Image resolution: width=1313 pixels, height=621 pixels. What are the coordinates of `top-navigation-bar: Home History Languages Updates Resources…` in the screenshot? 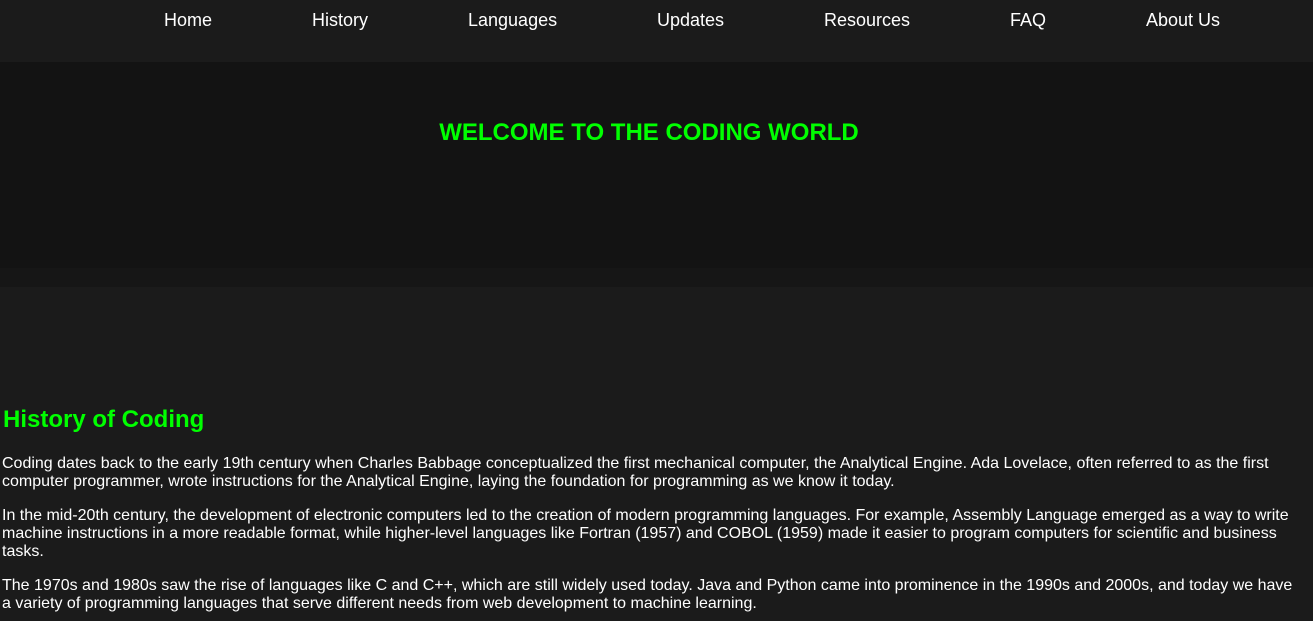 It's located at (656, 31).